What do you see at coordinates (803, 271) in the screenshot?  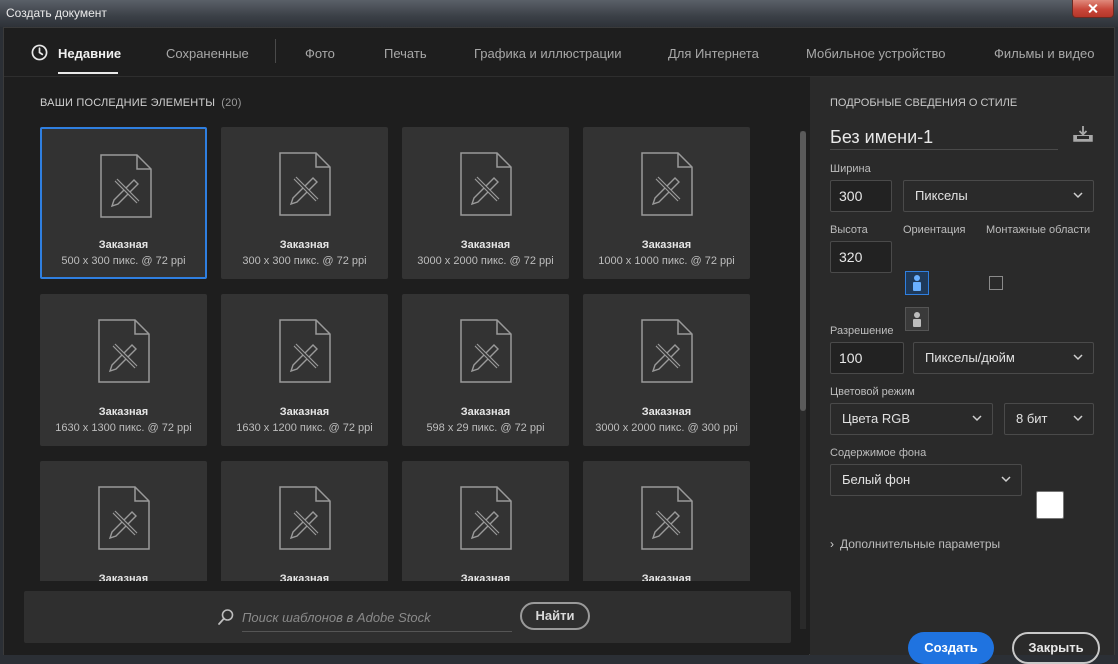 I see `scrollbar-thumb` at bounding box center [803, 271].